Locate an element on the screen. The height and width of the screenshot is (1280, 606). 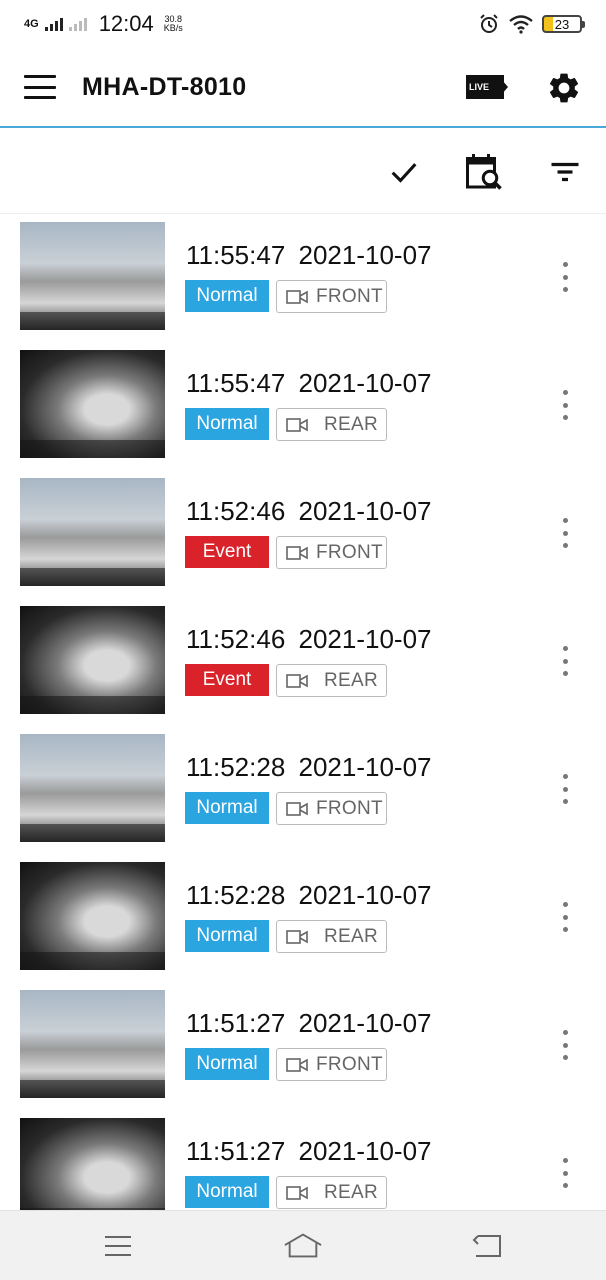
list-item: 11:52:28 2021-10-07 Normal REAR is located at coordinates (303, 920).